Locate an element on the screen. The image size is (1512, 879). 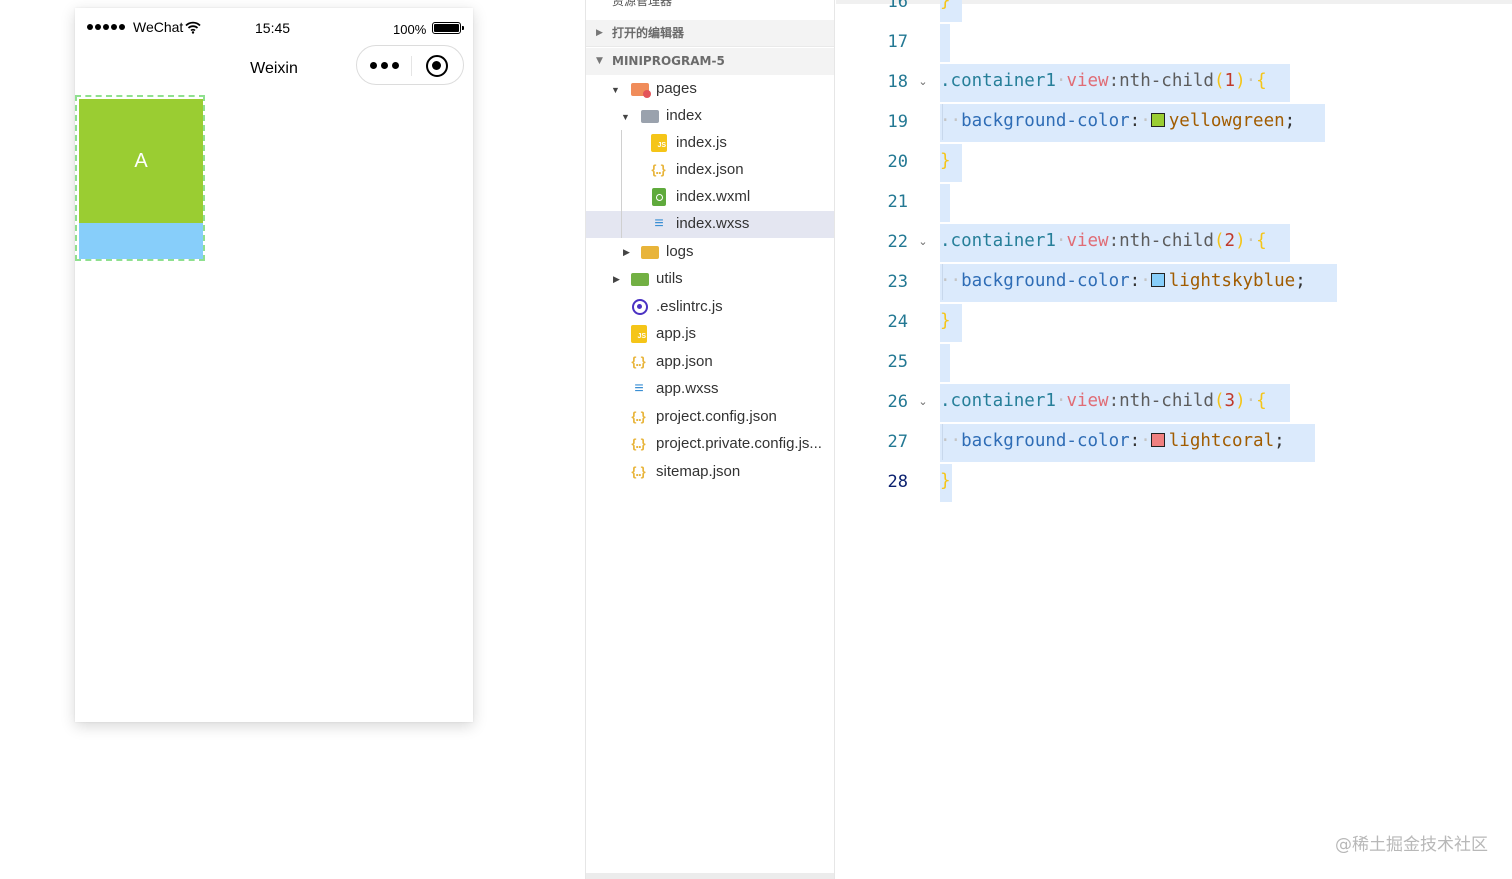
wxml-file-icon is located at coordinates (659, 197).